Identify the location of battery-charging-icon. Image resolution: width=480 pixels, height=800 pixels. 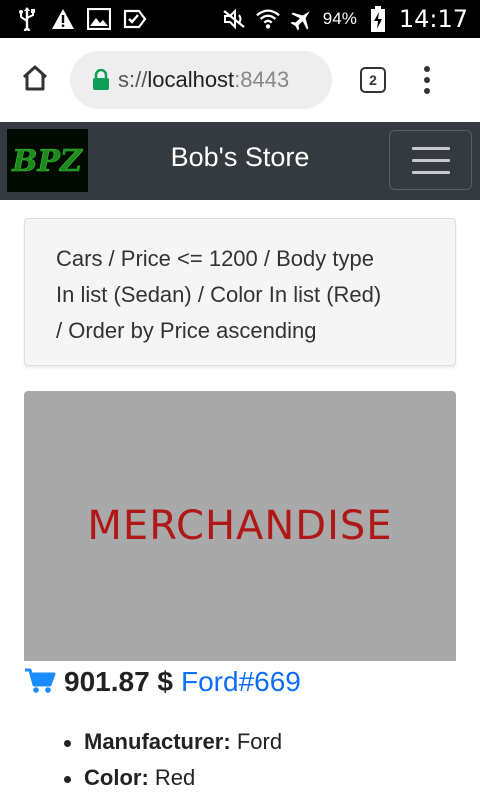
(378, 19).